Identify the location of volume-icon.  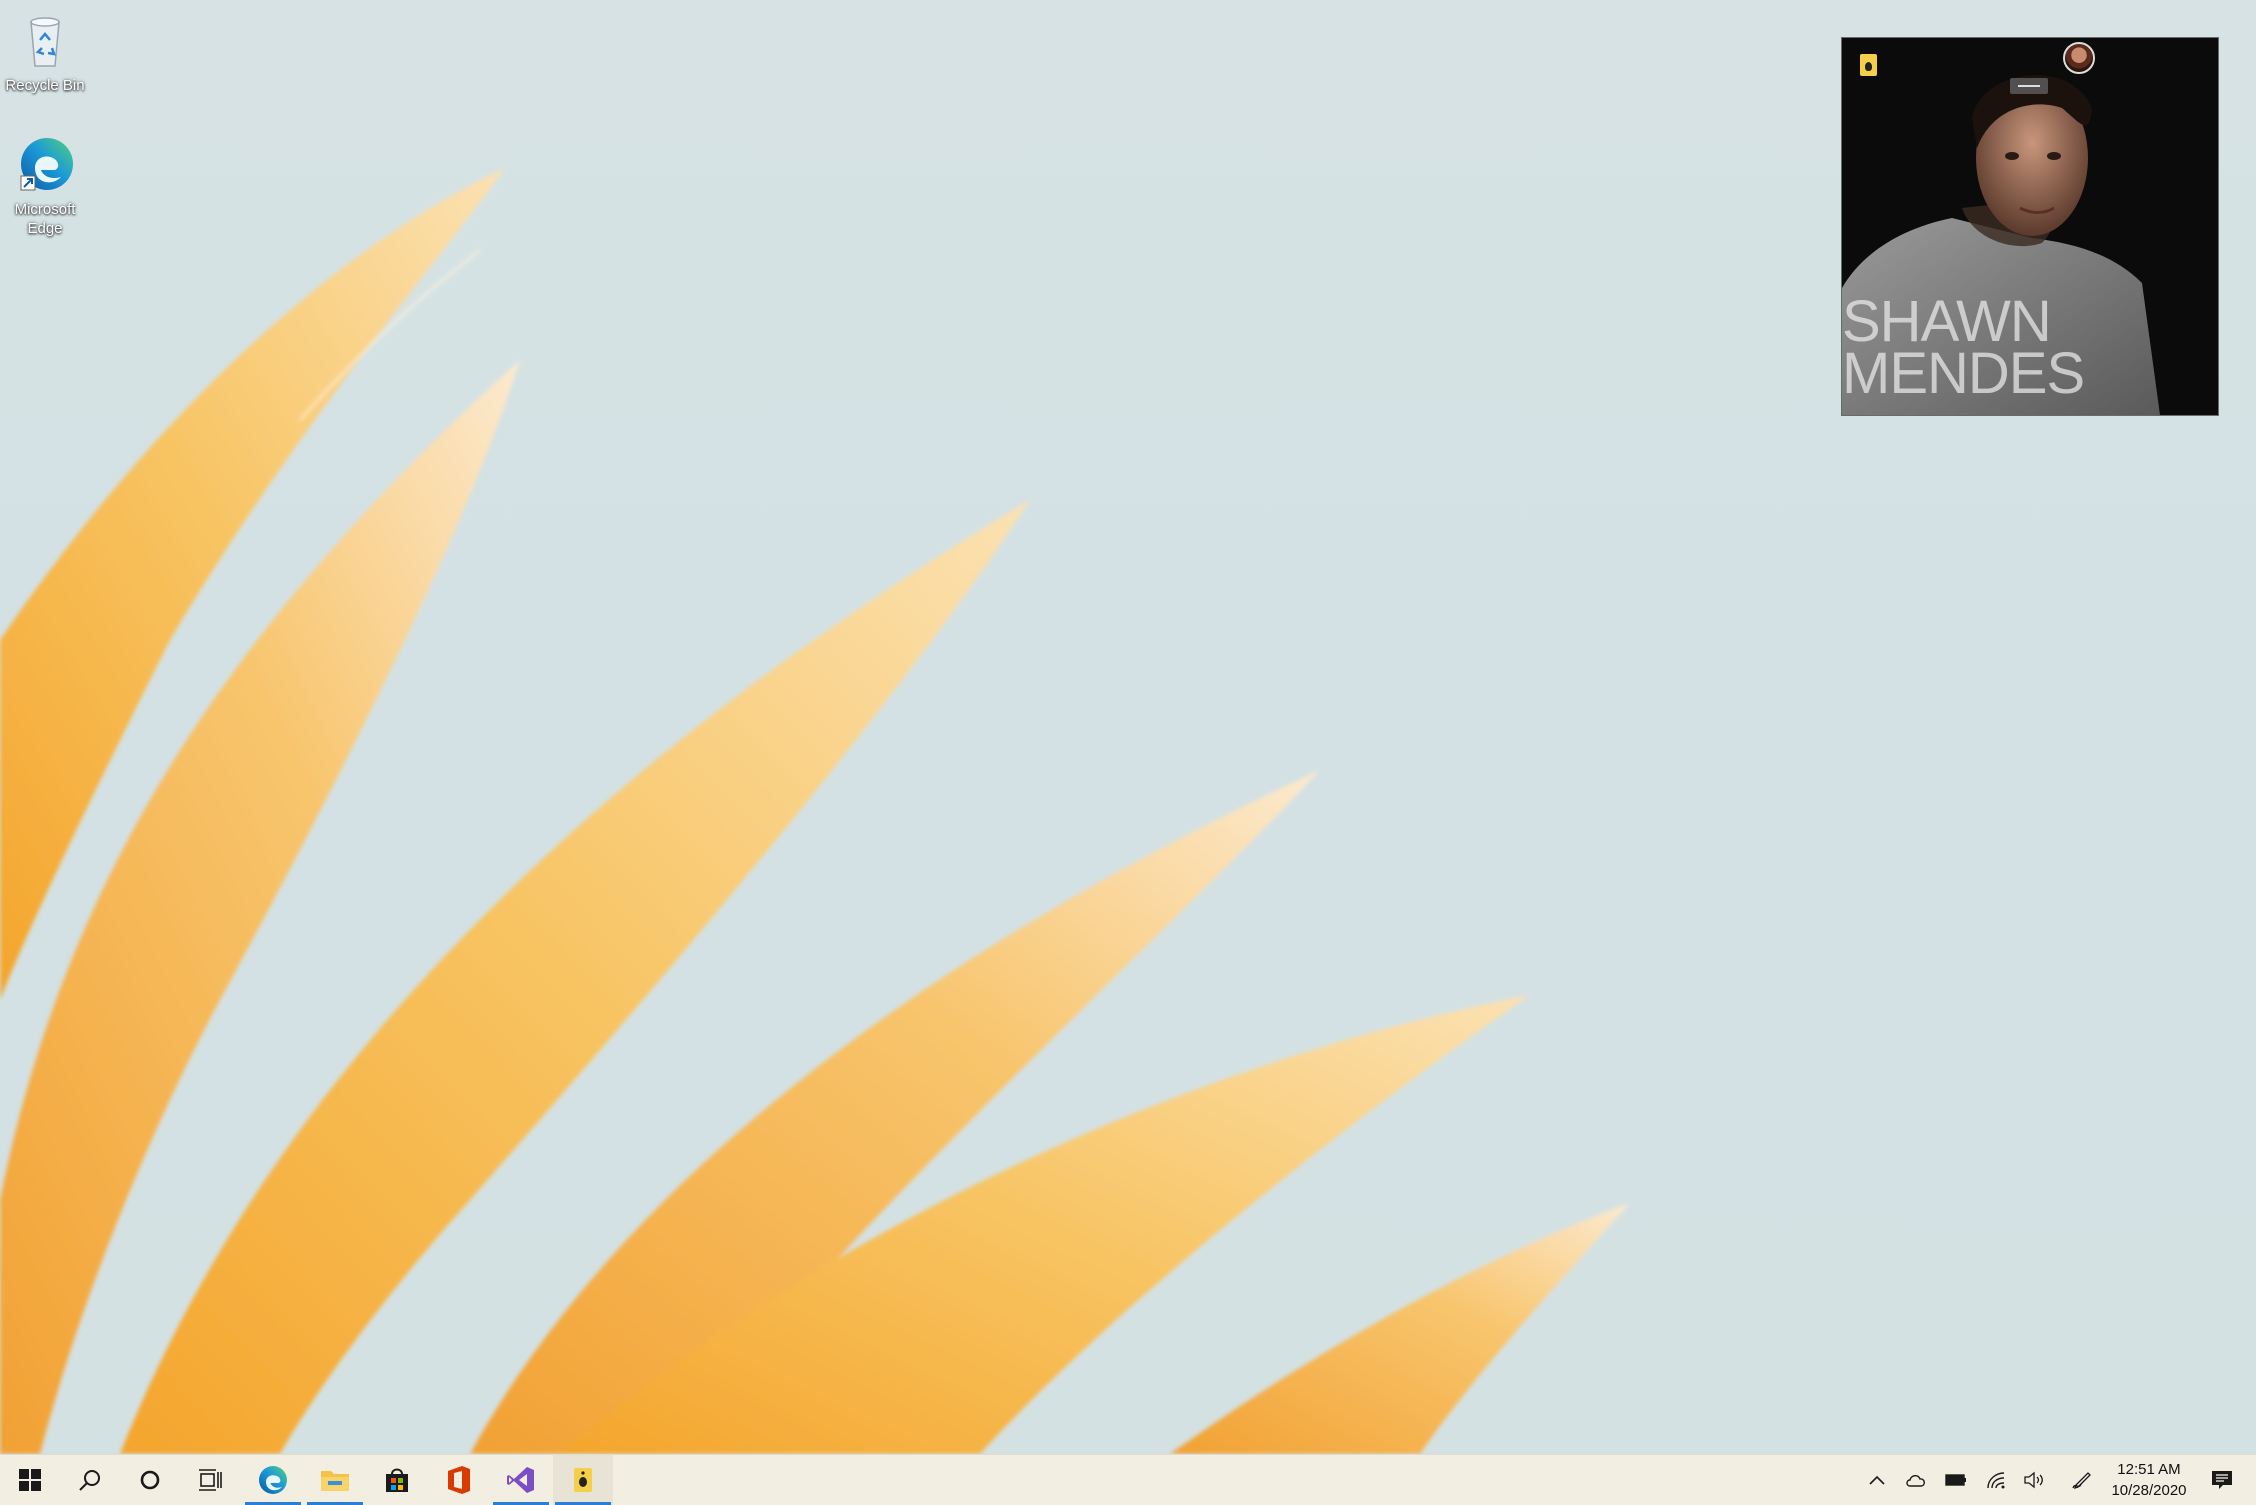
(2033, 1480).